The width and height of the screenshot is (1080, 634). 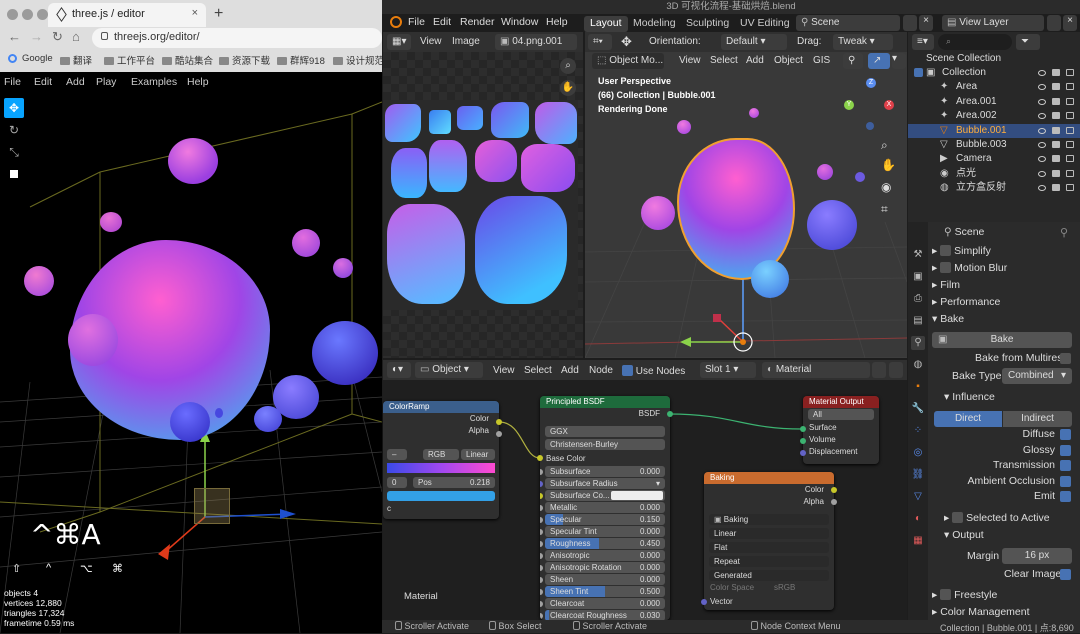 What do you see at coordinates (769, 547) in the screenshot?
I see `projection-dropdown: Flat` at bounding box center [769, 547].